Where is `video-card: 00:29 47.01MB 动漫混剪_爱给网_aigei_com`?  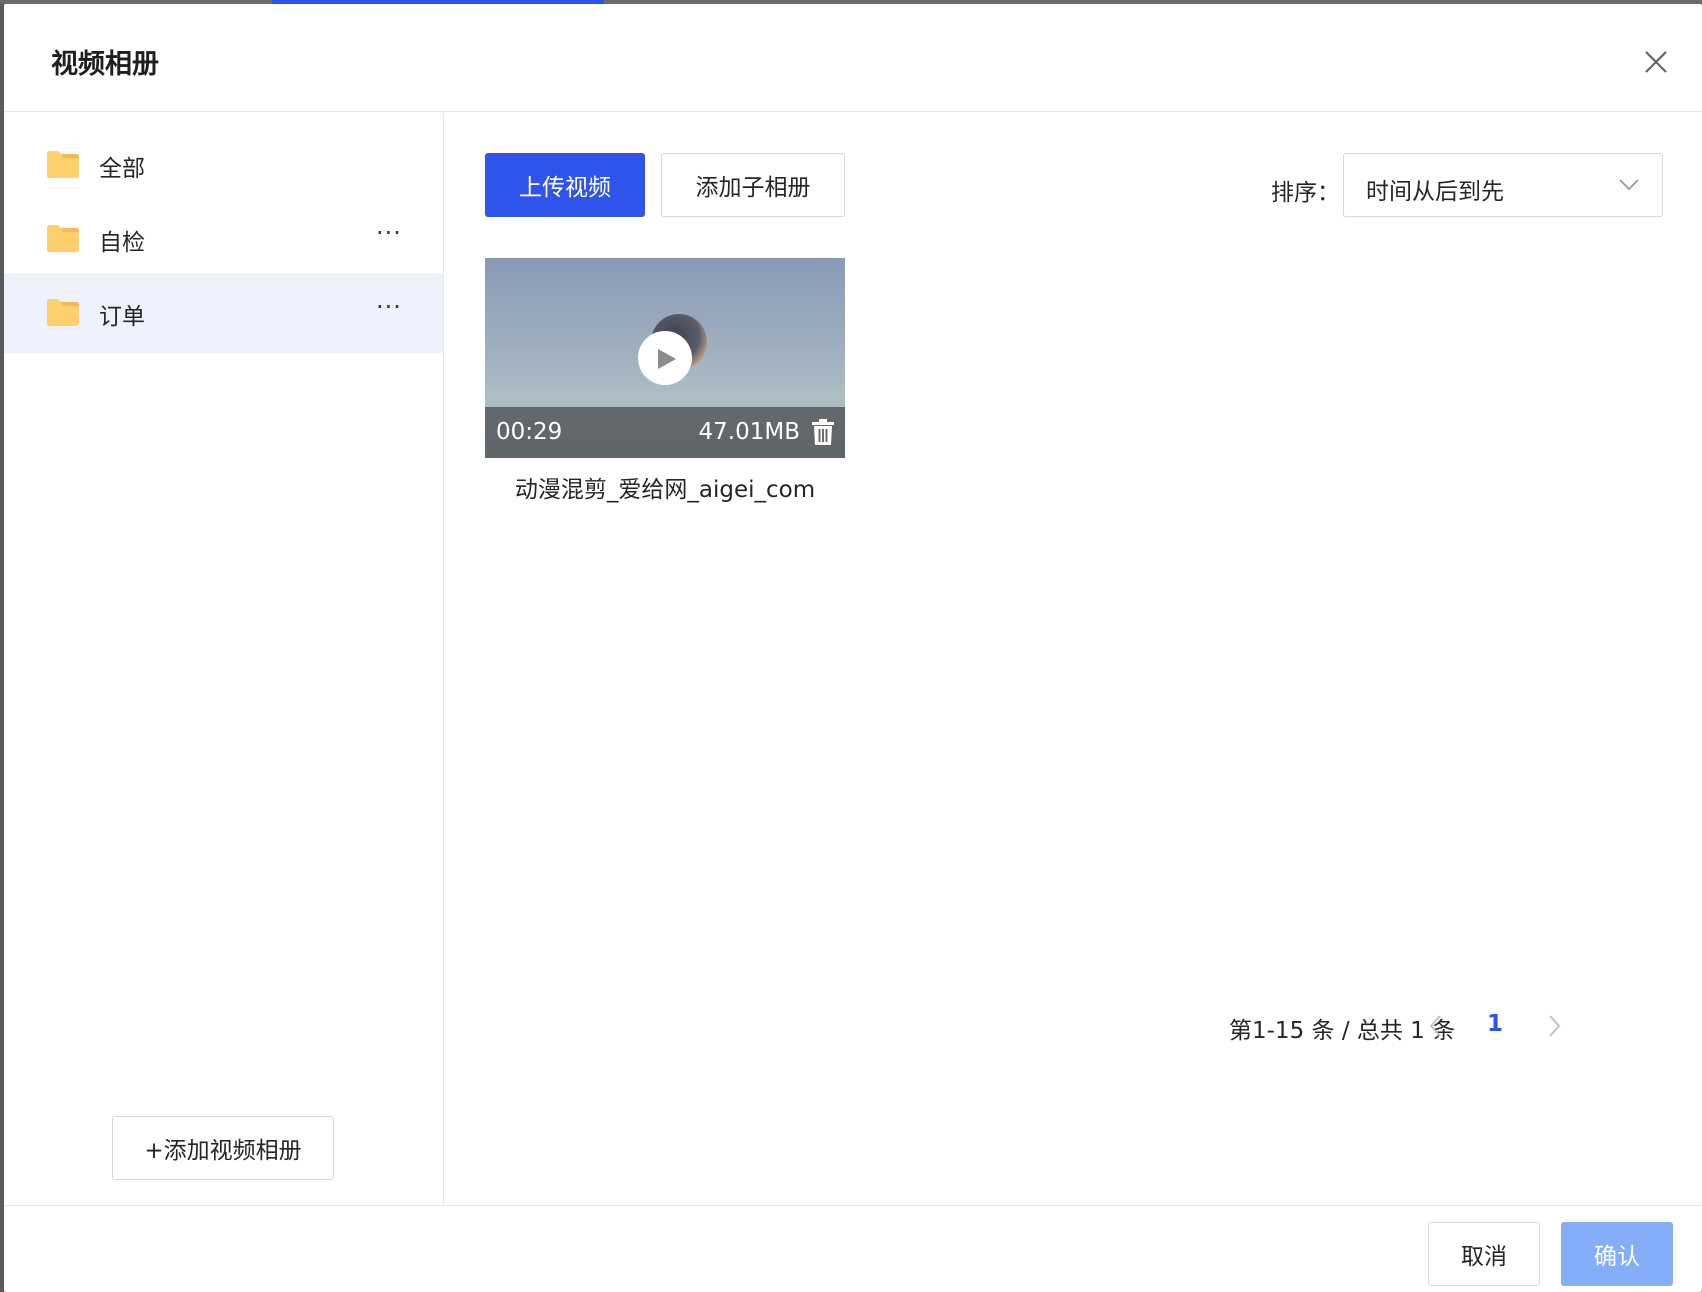
video-card: 00:29 47.01MB 动漫混剪_爱给网_aigei_com is located at coordinates (665, 381).